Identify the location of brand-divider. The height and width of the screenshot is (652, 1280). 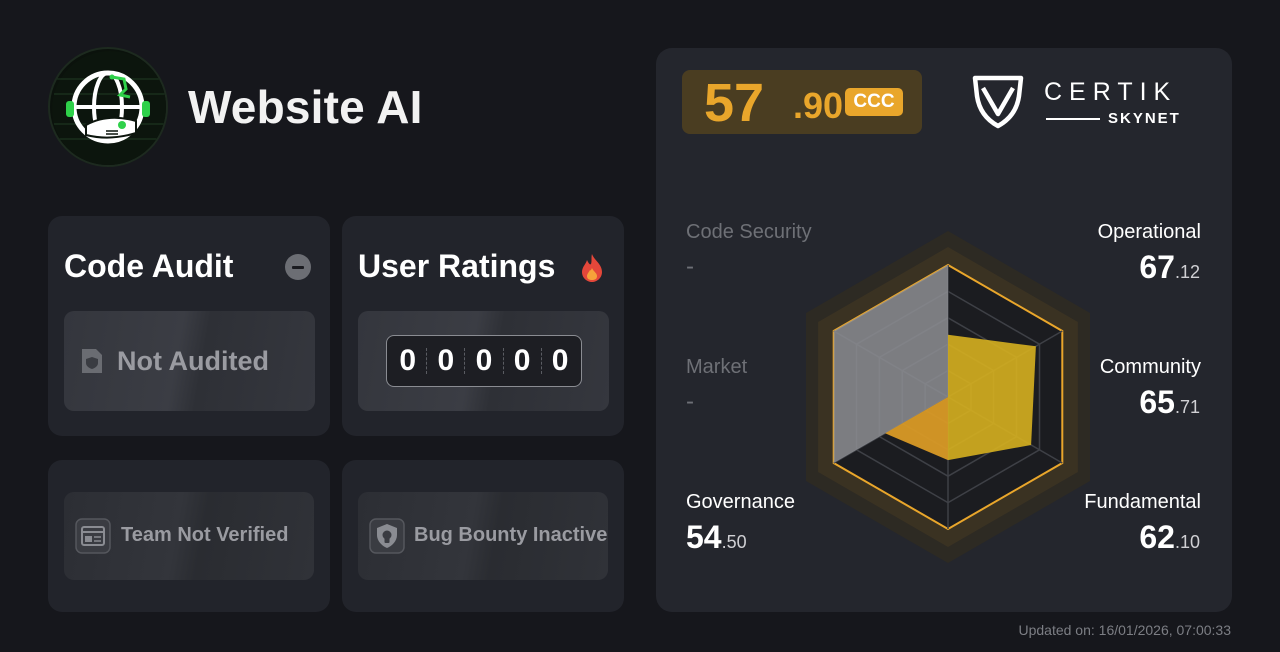
(1073, 119).